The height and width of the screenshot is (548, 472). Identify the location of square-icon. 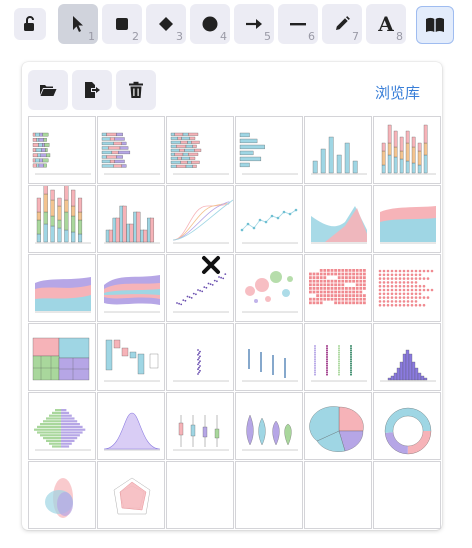
(122, 24).